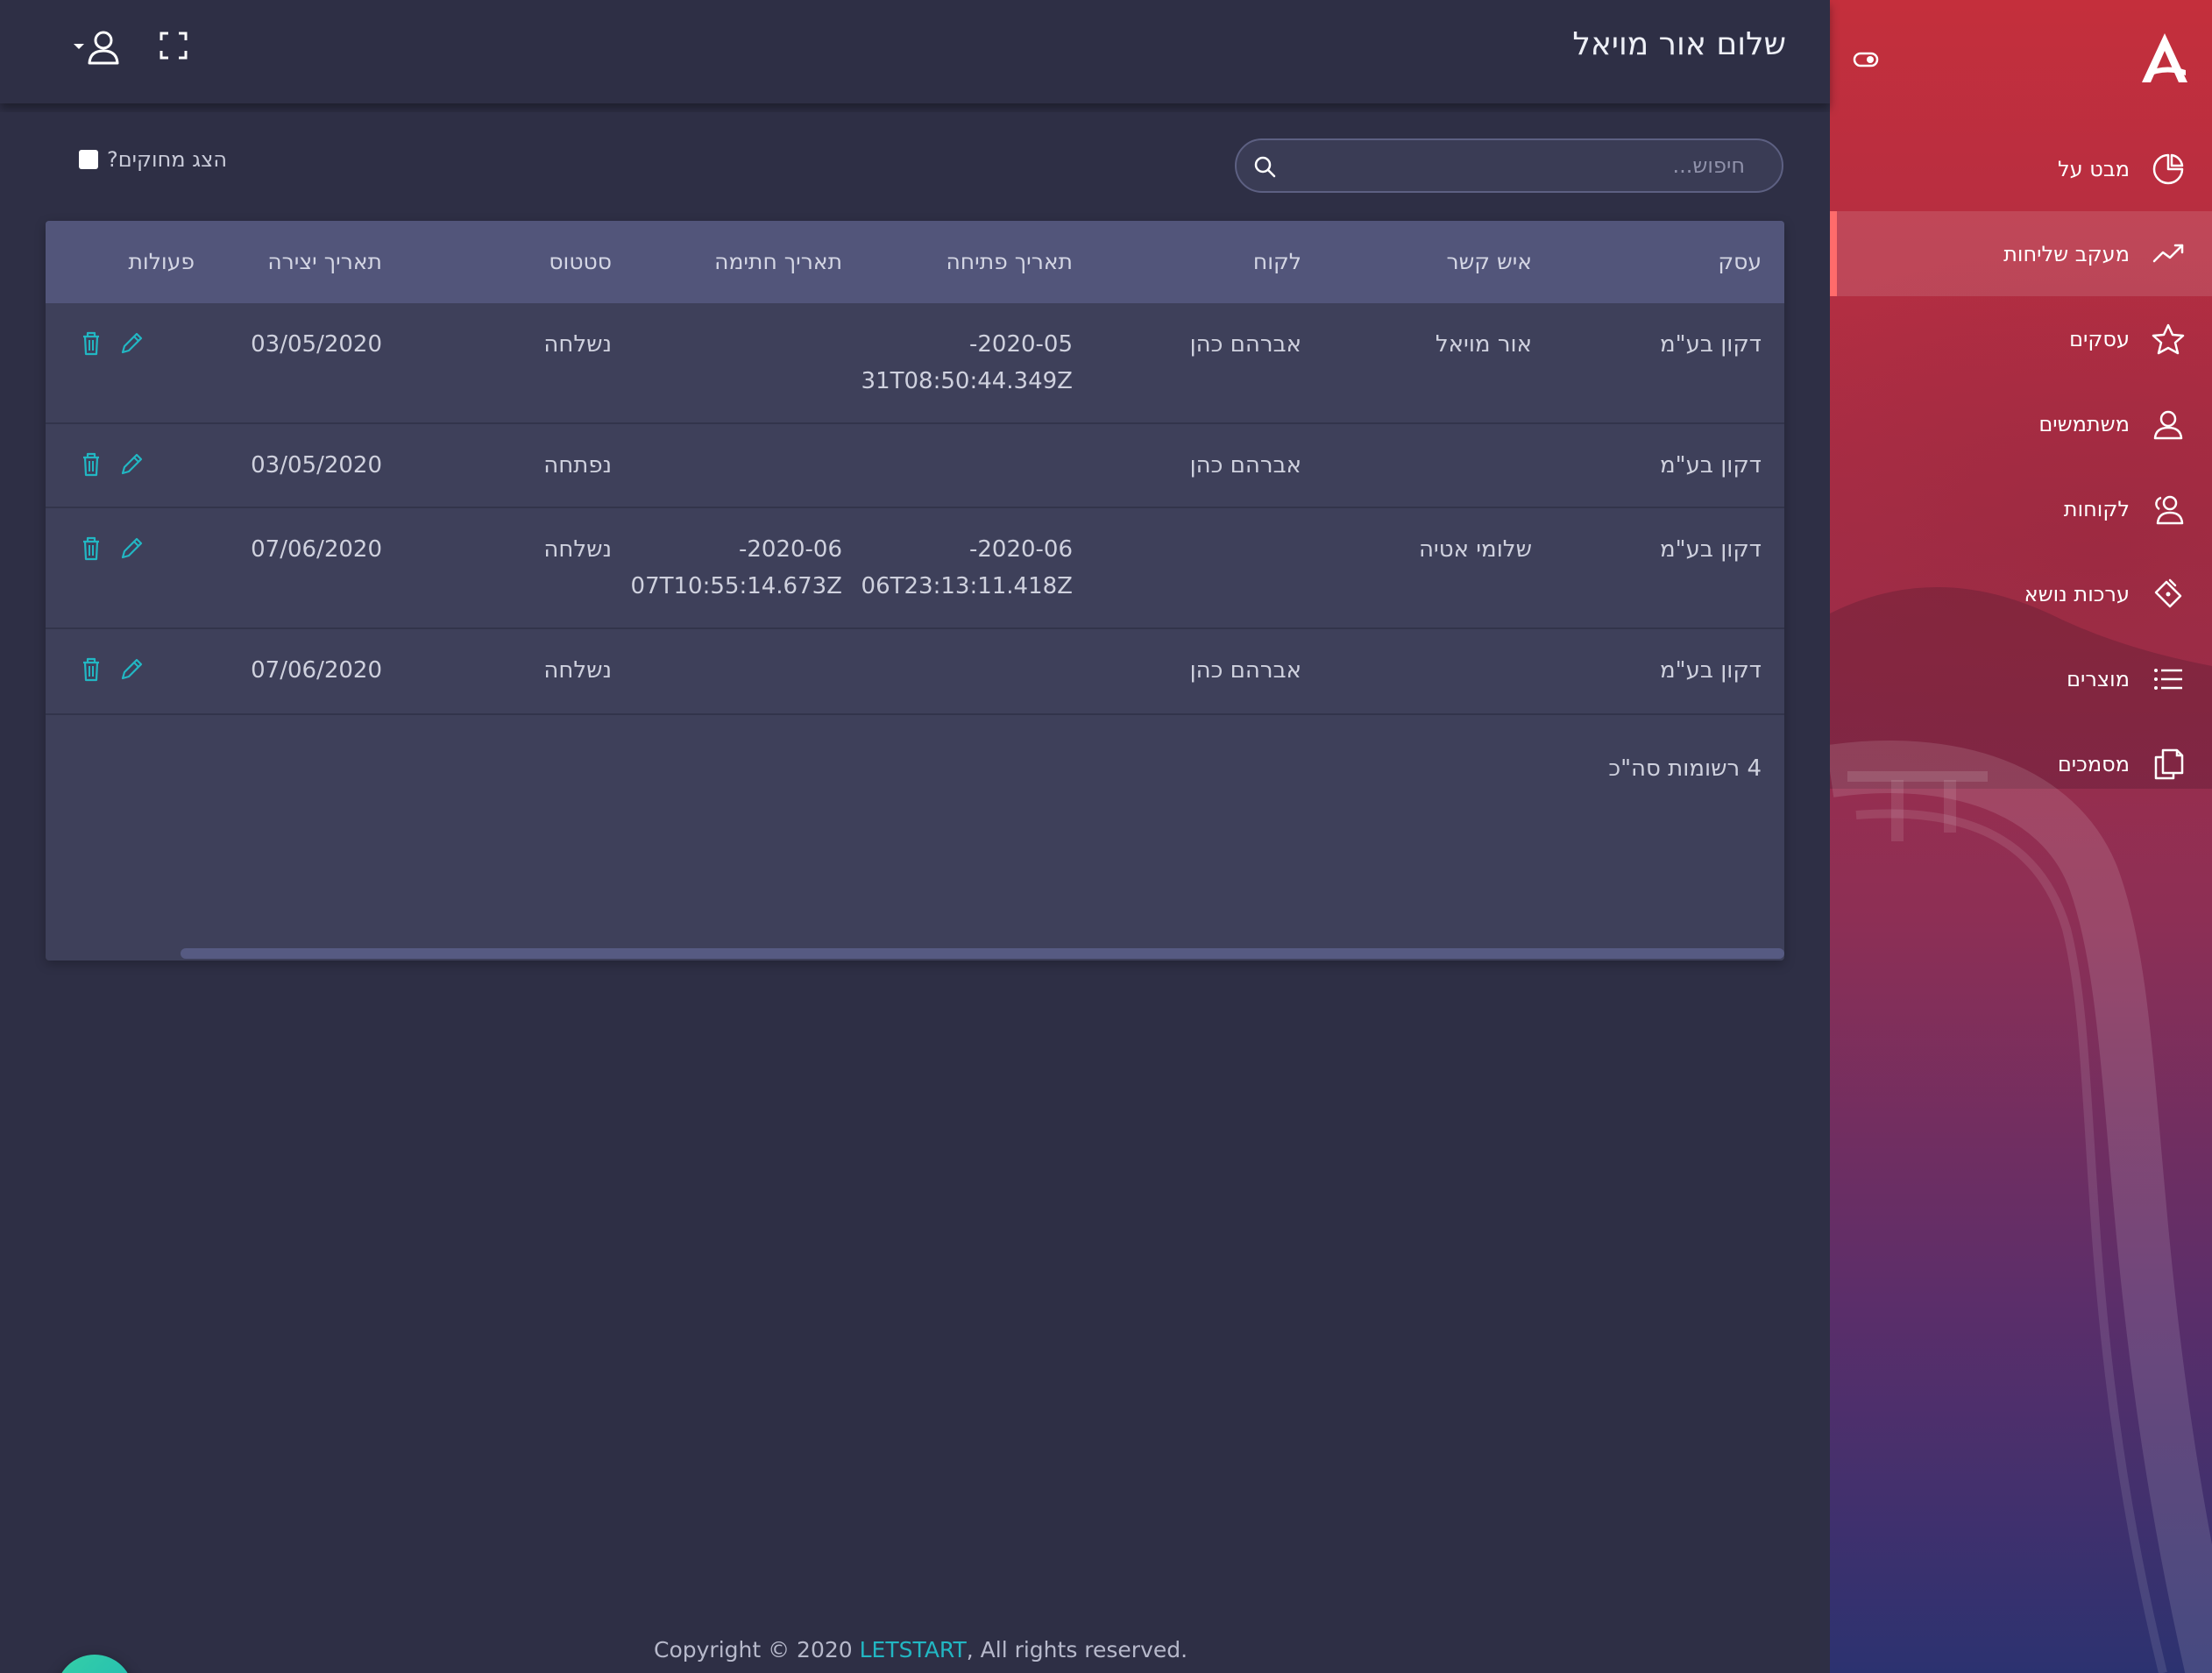 Image resolution: width=2212 pixels, height=1673 pixels. What do you see at coordinates (1475, 549) in the screenshot?
I see `cell-contact: שלומי אטיה` at bounding box center [1475, 549].